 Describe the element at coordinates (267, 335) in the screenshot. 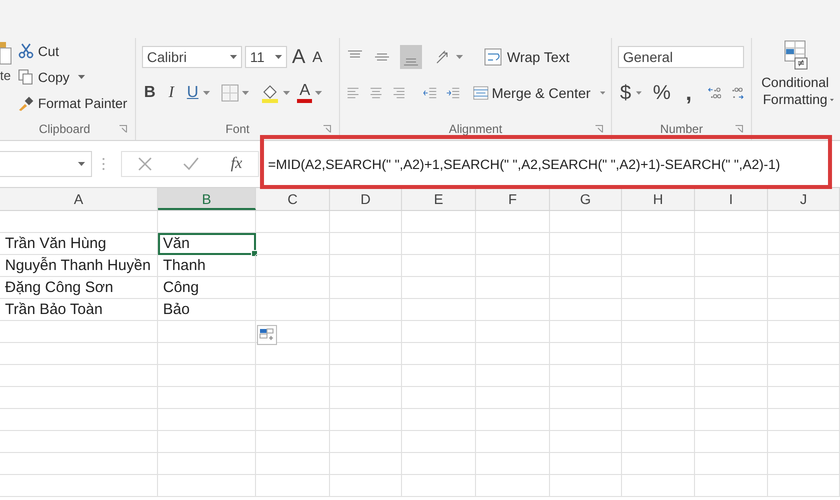

I see `quick-analysis-icon` at that location.